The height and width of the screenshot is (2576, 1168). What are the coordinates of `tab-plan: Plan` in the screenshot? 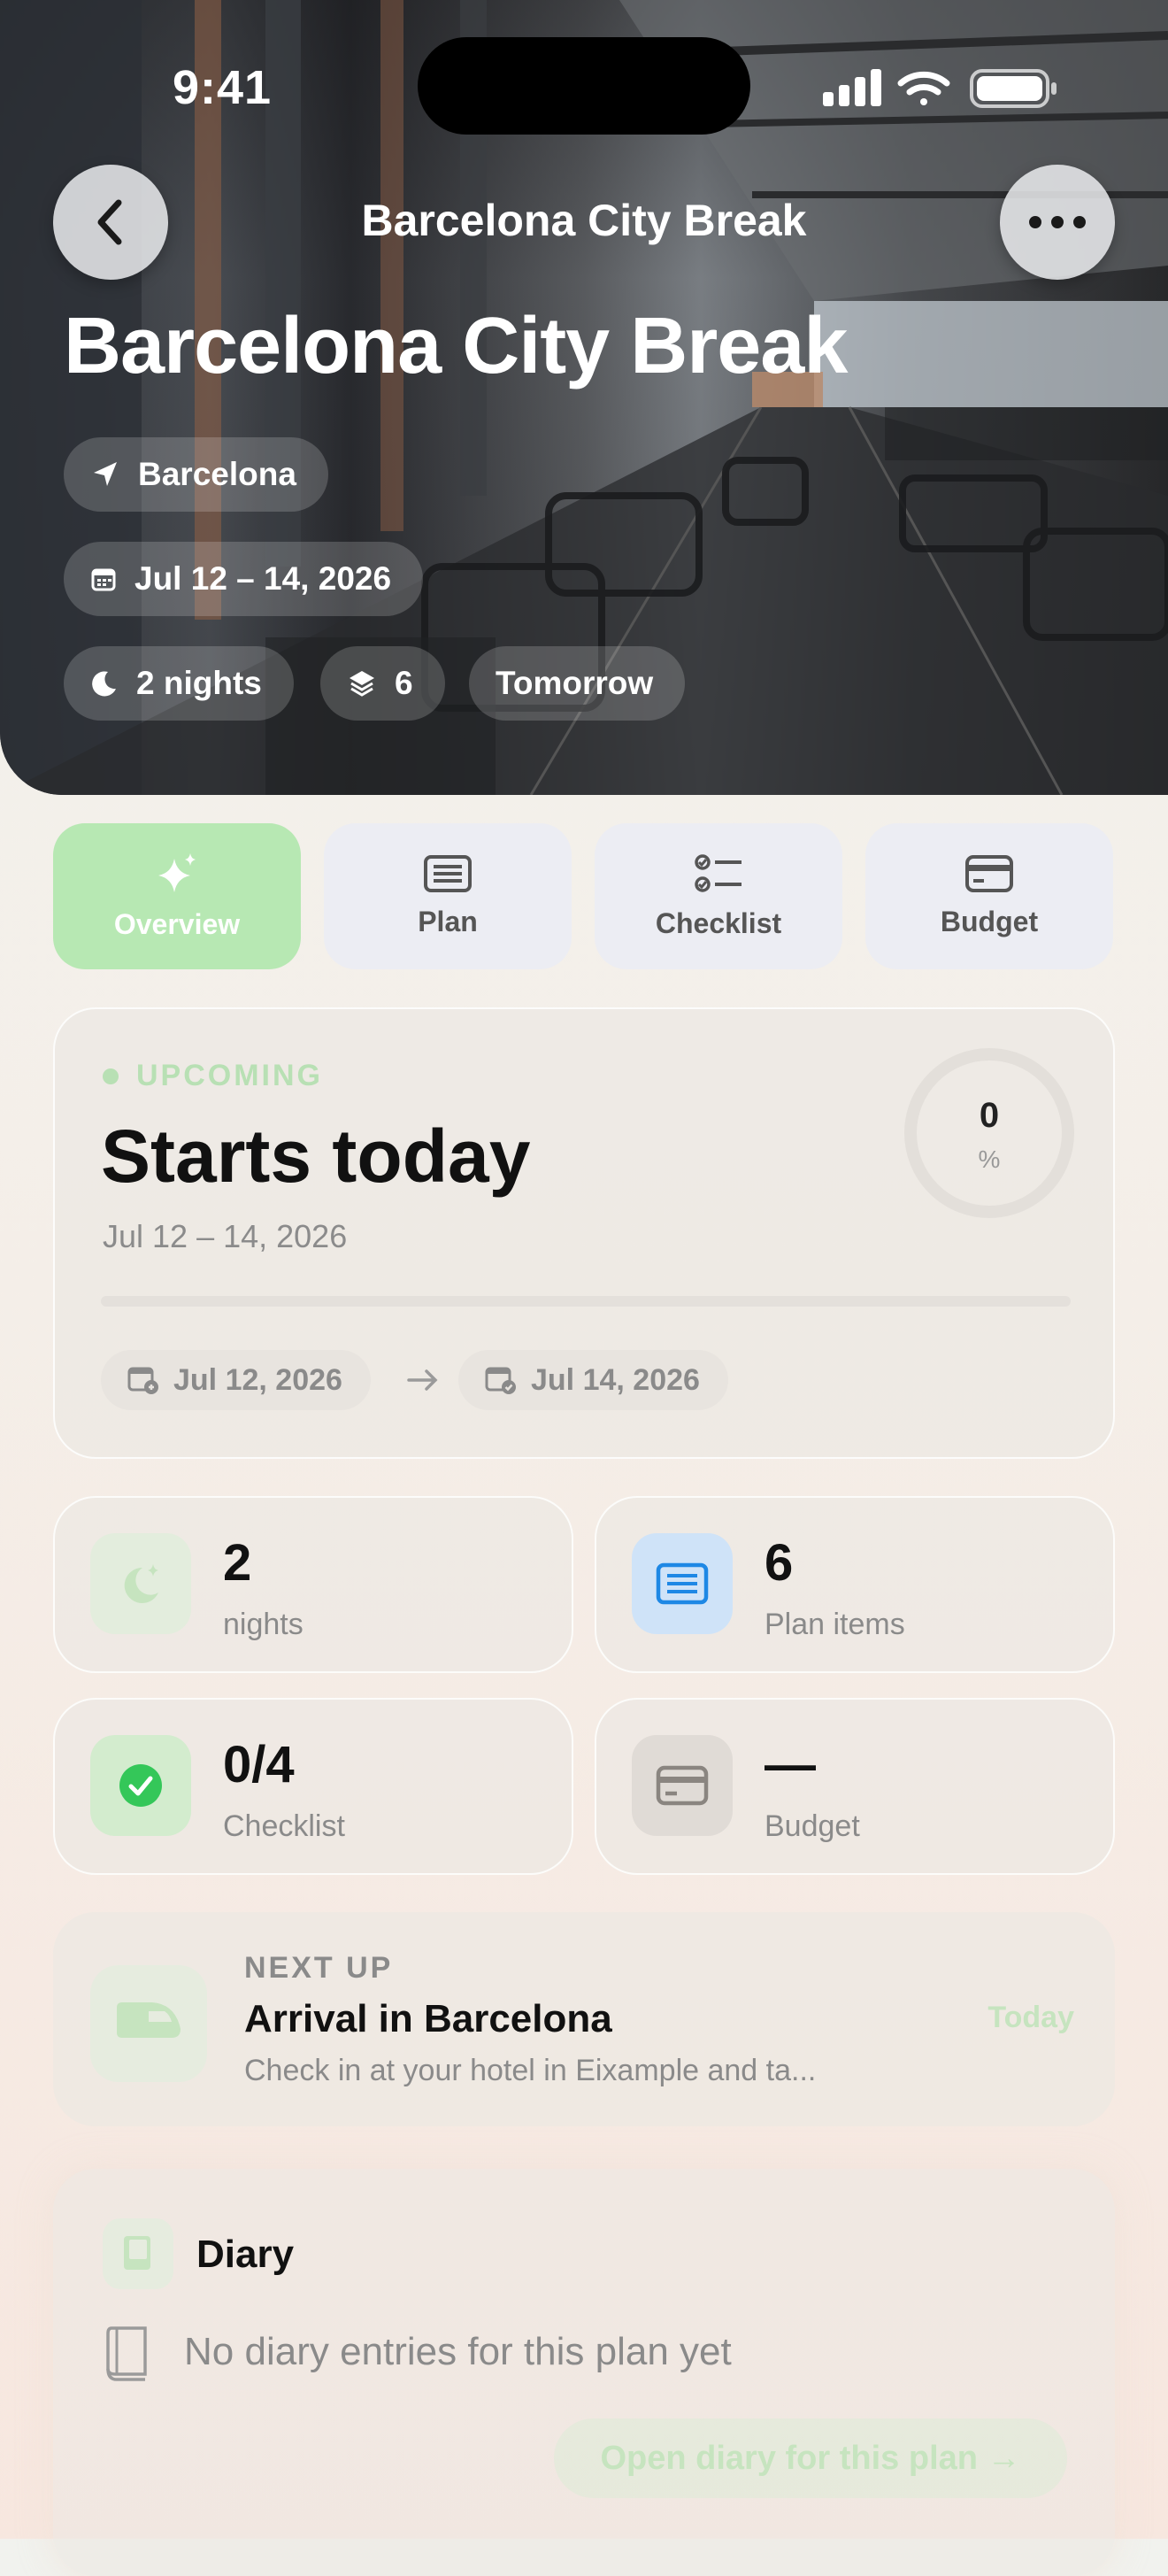 It's located at (448, 896).